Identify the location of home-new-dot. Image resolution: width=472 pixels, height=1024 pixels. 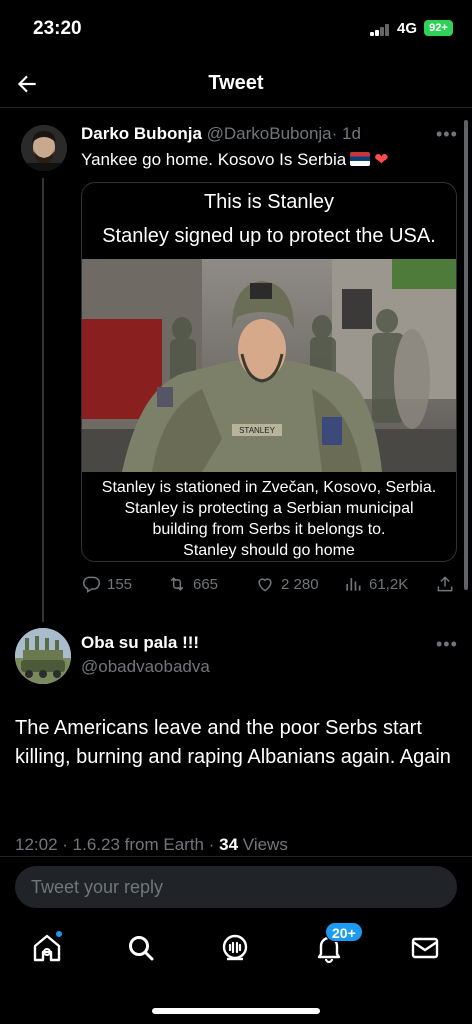
(59, 934).